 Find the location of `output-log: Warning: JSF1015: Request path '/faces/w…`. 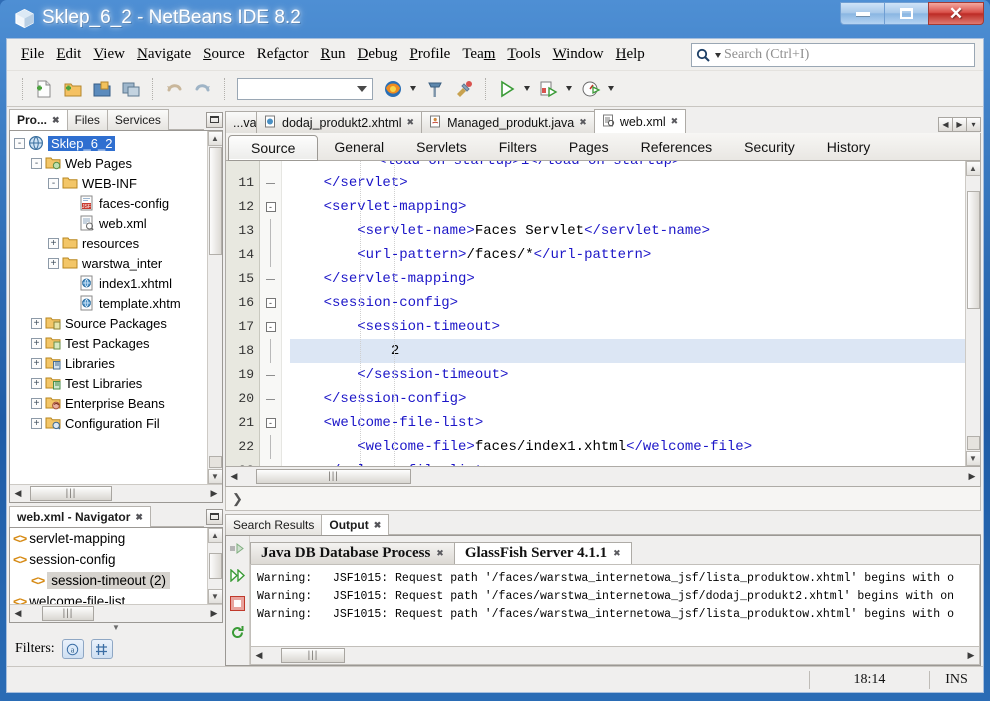

output-log: Warning: JSF1015: Request path '/faces/w… is located at coordinates (615, 605).